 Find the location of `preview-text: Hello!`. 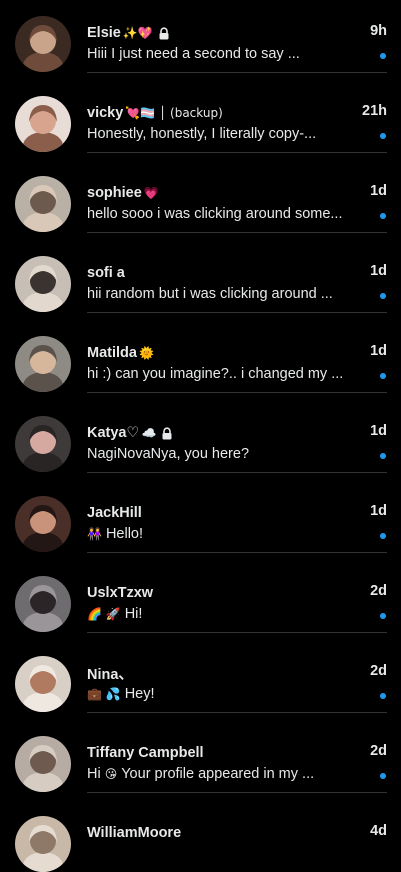

preview-text: Hello! is located at coordinates (124, 534).